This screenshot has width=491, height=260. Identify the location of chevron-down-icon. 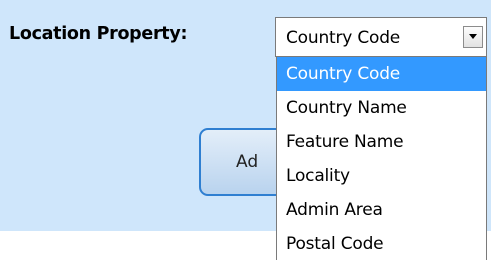
(473, 36).